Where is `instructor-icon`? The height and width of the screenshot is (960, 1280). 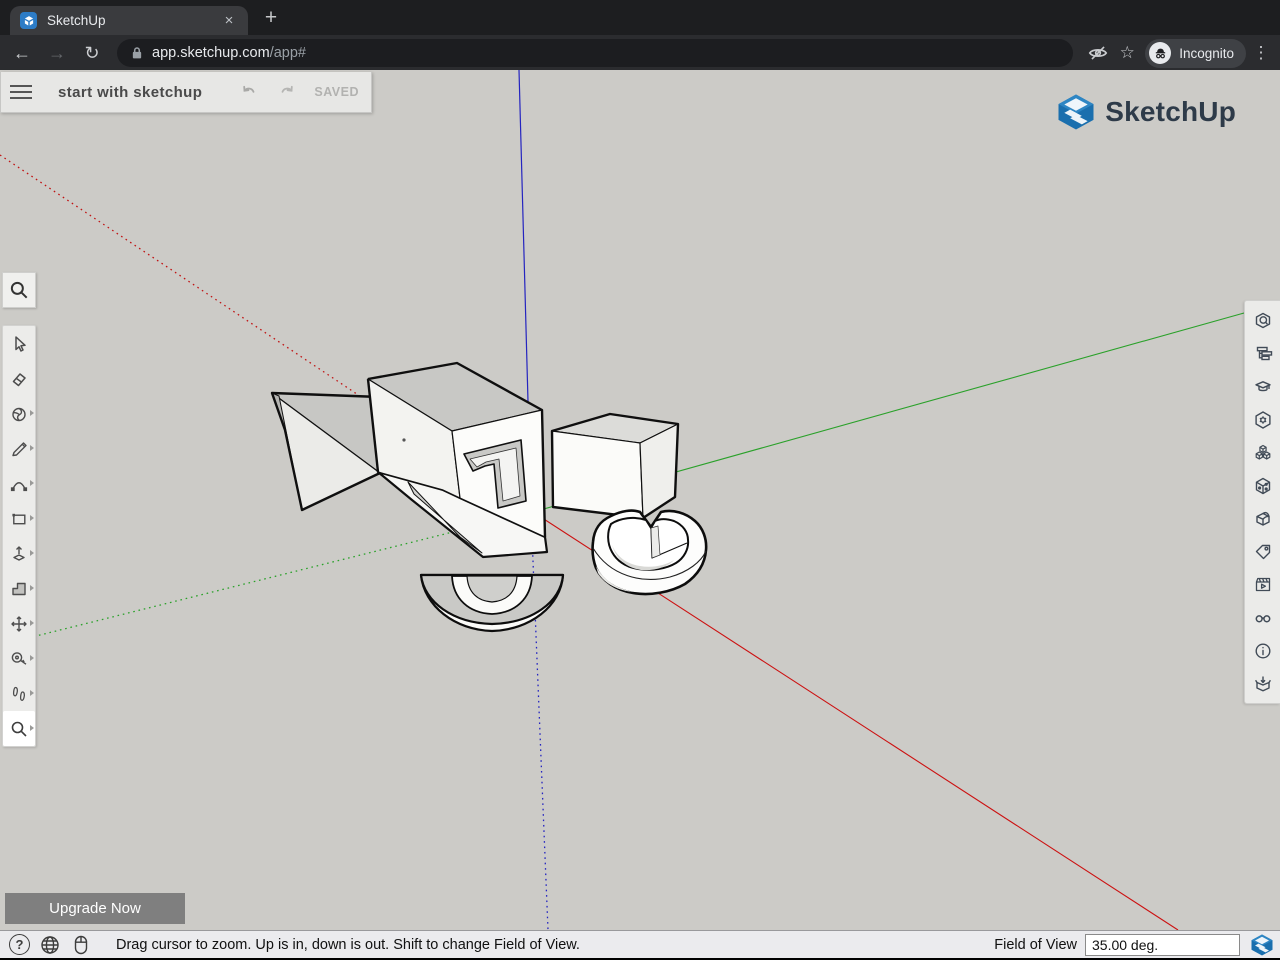
instructor-icon is located at coordinates (1262, 385).